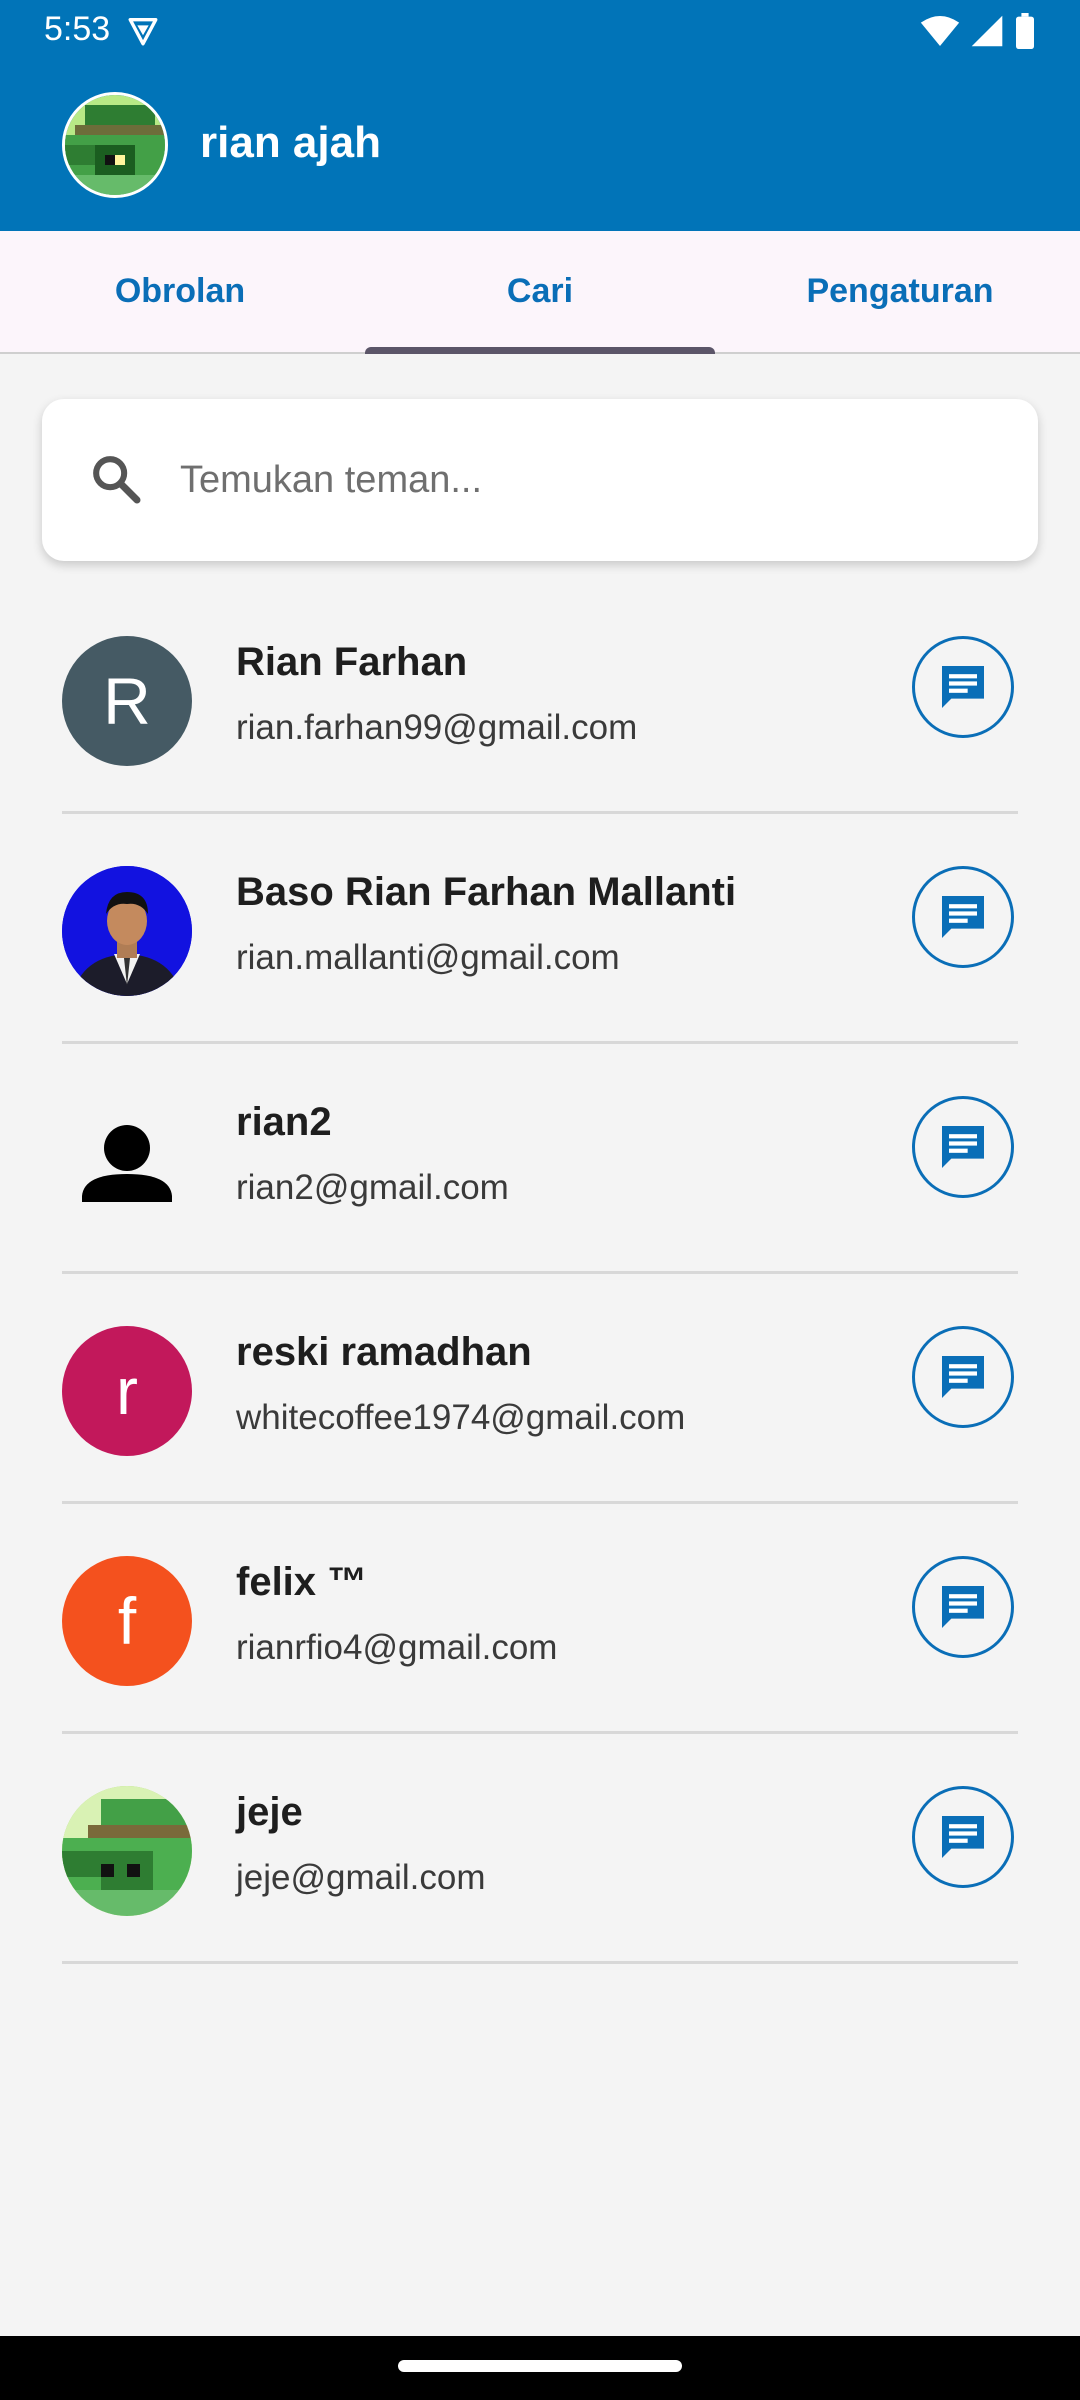 Image resolution: width=1080 pixels, height=2400 pixels. What do you see at coordinates (428, 957) in the screenshot?
I see `user-email: rian.mallanti@gmail.com` at bounding box center [428, 957].